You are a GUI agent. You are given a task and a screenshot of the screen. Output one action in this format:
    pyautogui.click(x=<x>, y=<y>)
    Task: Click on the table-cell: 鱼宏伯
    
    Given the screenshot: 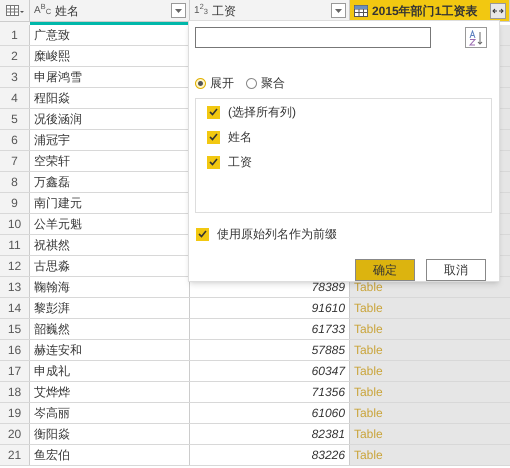 What is the action you would take?
    pyautogui.click(x=110, y=455)
    